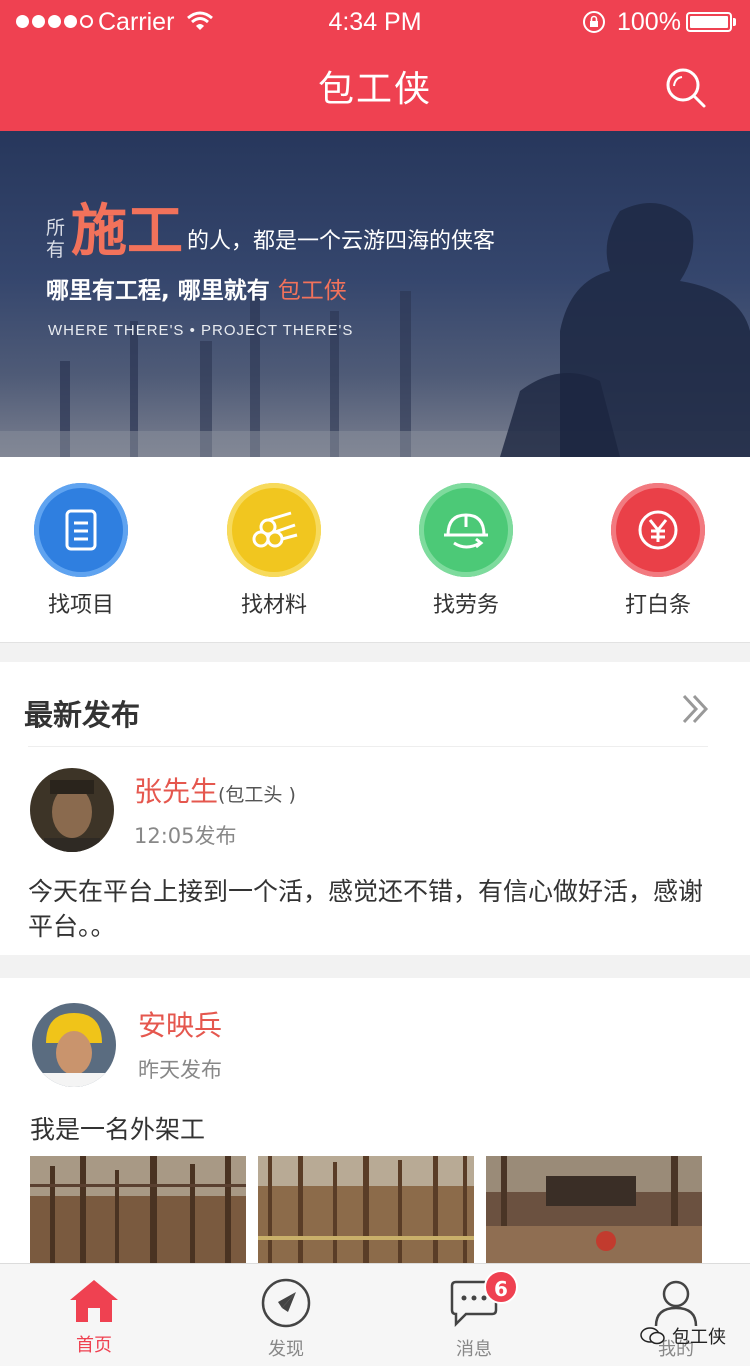 The width and height of the screenshot is (750, 1366). Describe the element at coordinates (658, 530) in the screenshot. I see `yuan-icon` at that location.